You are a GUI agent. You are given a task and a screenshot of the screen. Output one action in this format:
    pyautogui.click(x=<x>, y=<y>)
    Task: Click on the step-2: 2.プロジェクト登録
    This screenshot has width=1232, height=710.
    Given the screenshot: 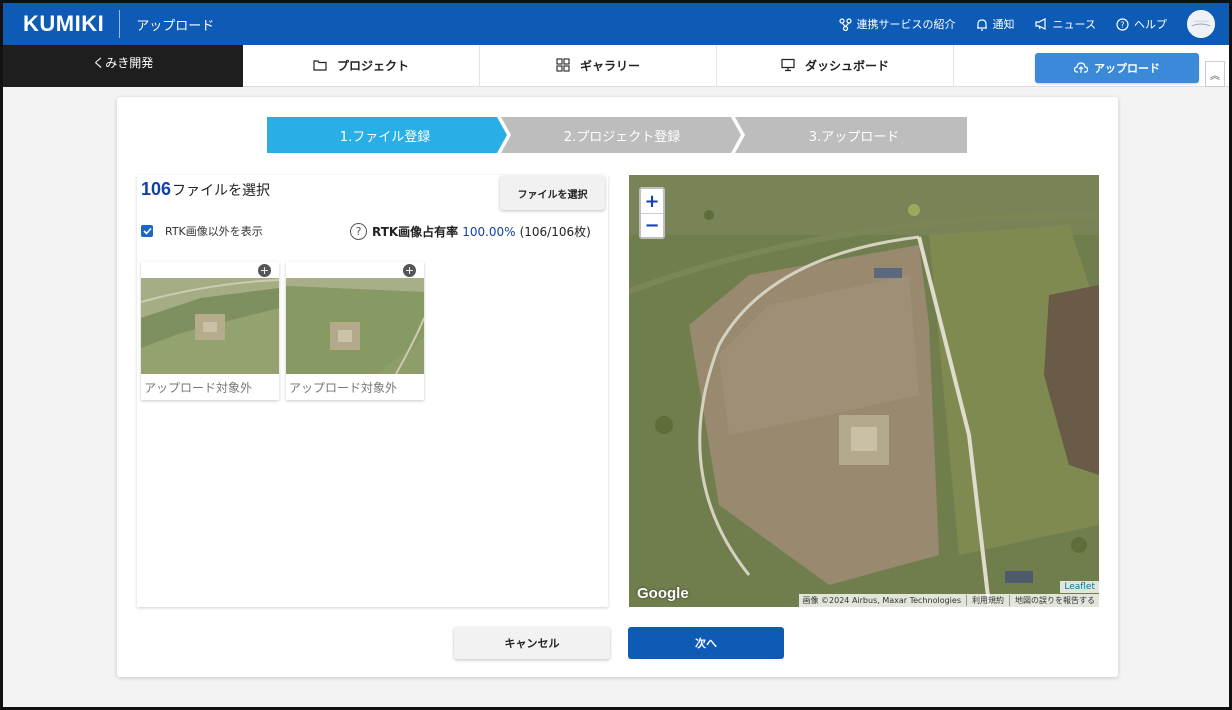 What is the action you would take?
    pyautogui.click(x=622, y=137)
    